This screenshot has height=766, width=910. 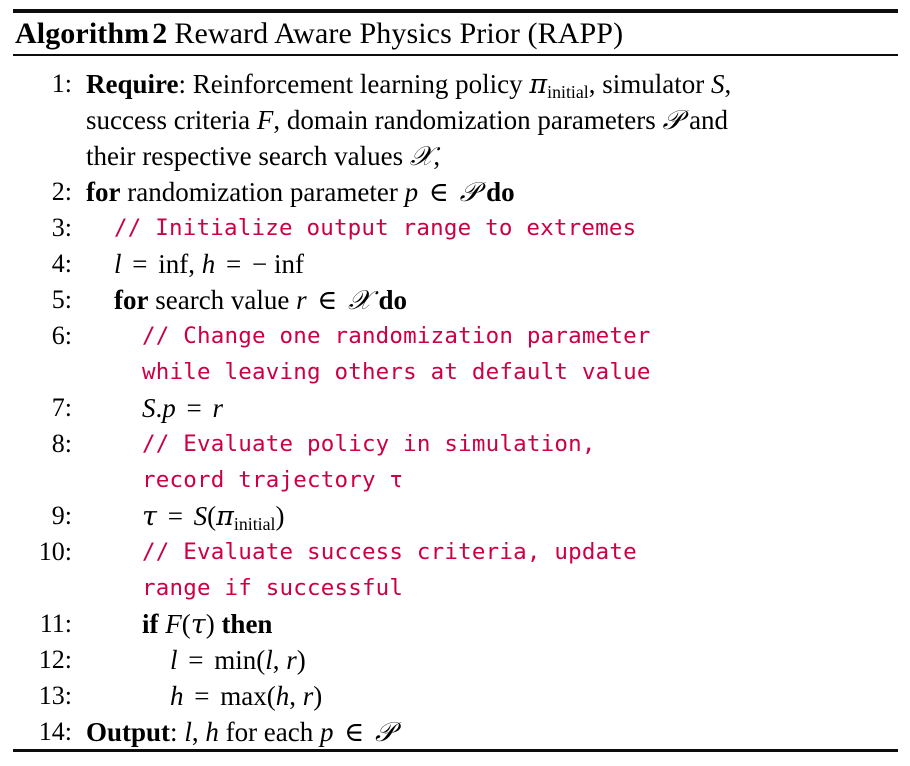 I want to click on line-number: 7:, so click(x=61, y=407).